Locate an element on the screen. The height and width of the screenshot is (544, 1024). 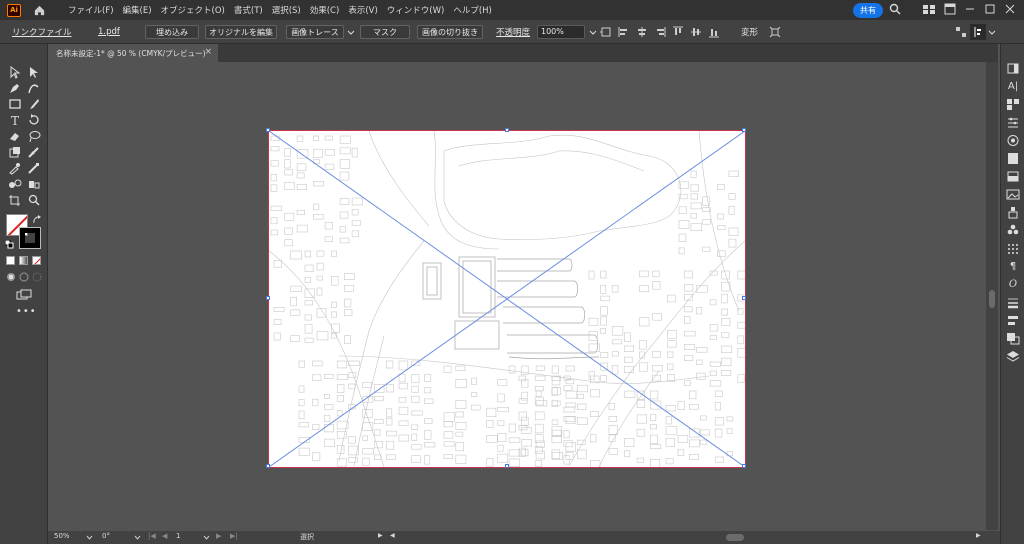
horizontal-scroll-thumb is located at coordinates (735, 537).